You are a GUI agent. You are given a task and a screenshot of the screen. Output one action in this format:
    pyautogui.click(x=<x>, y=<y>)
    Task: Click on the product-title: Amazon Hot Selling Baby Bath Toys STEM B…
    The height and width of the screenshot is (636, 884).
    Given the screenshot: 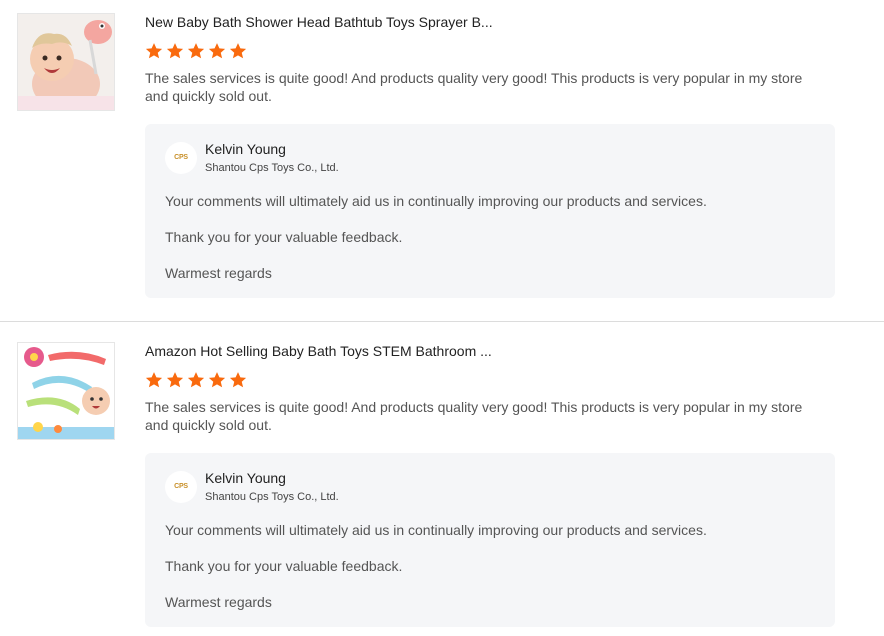 What is the action you would take?
    pyautogui.click(x=490, y=351)
    